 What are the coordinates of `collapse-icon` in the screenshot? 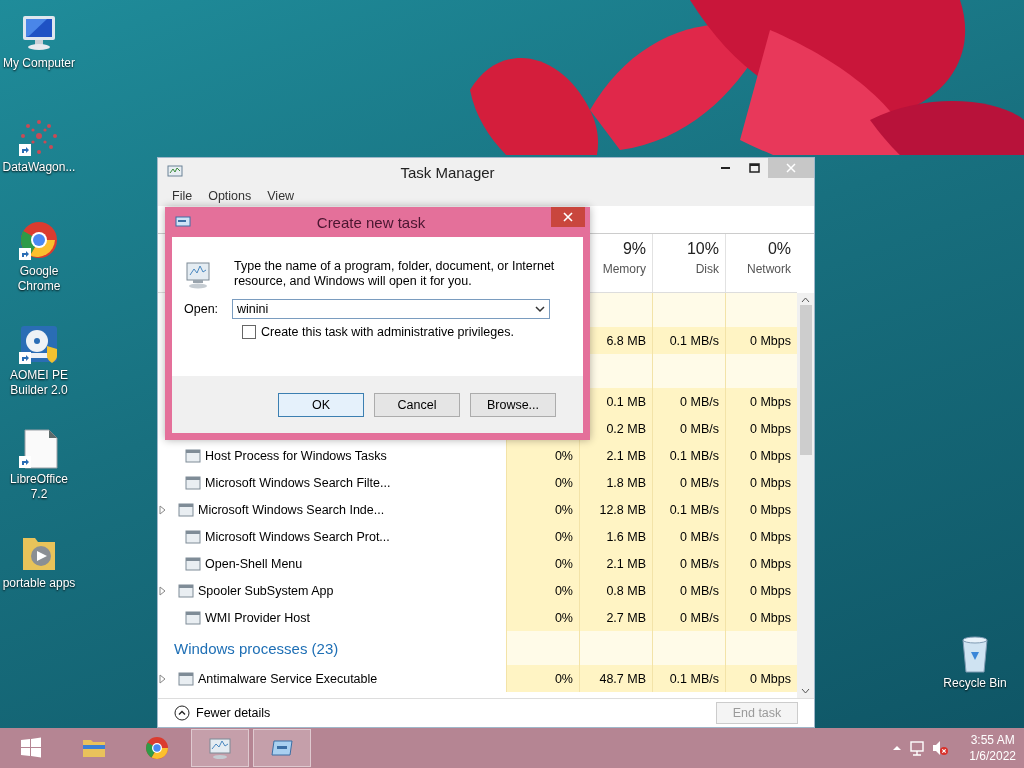 It's located at (182, 713).